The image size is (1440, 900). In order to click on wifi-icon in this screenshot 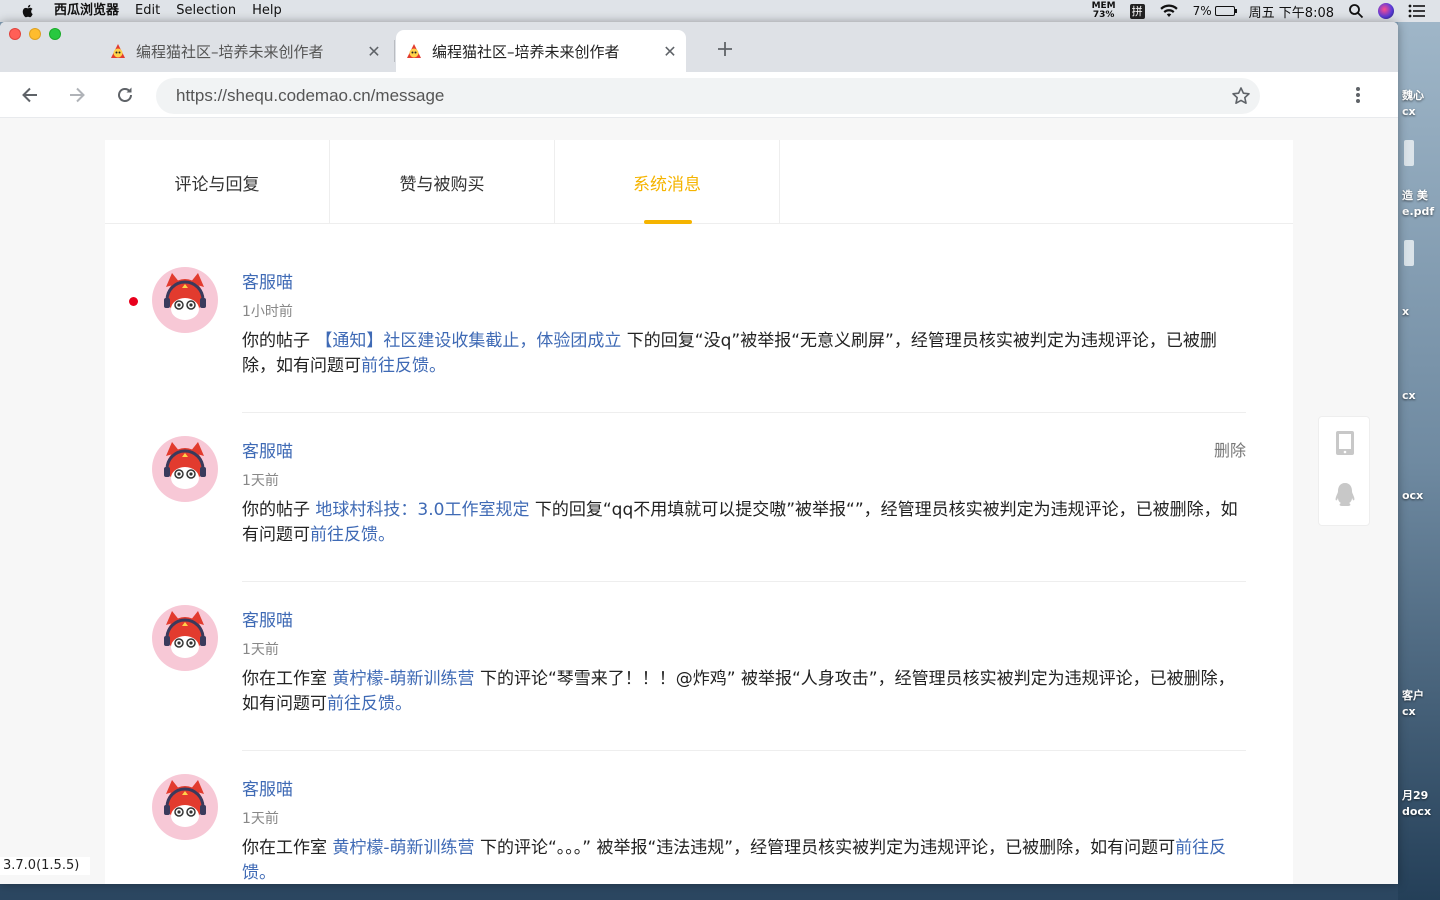, I will do `click(1169, 11)`.